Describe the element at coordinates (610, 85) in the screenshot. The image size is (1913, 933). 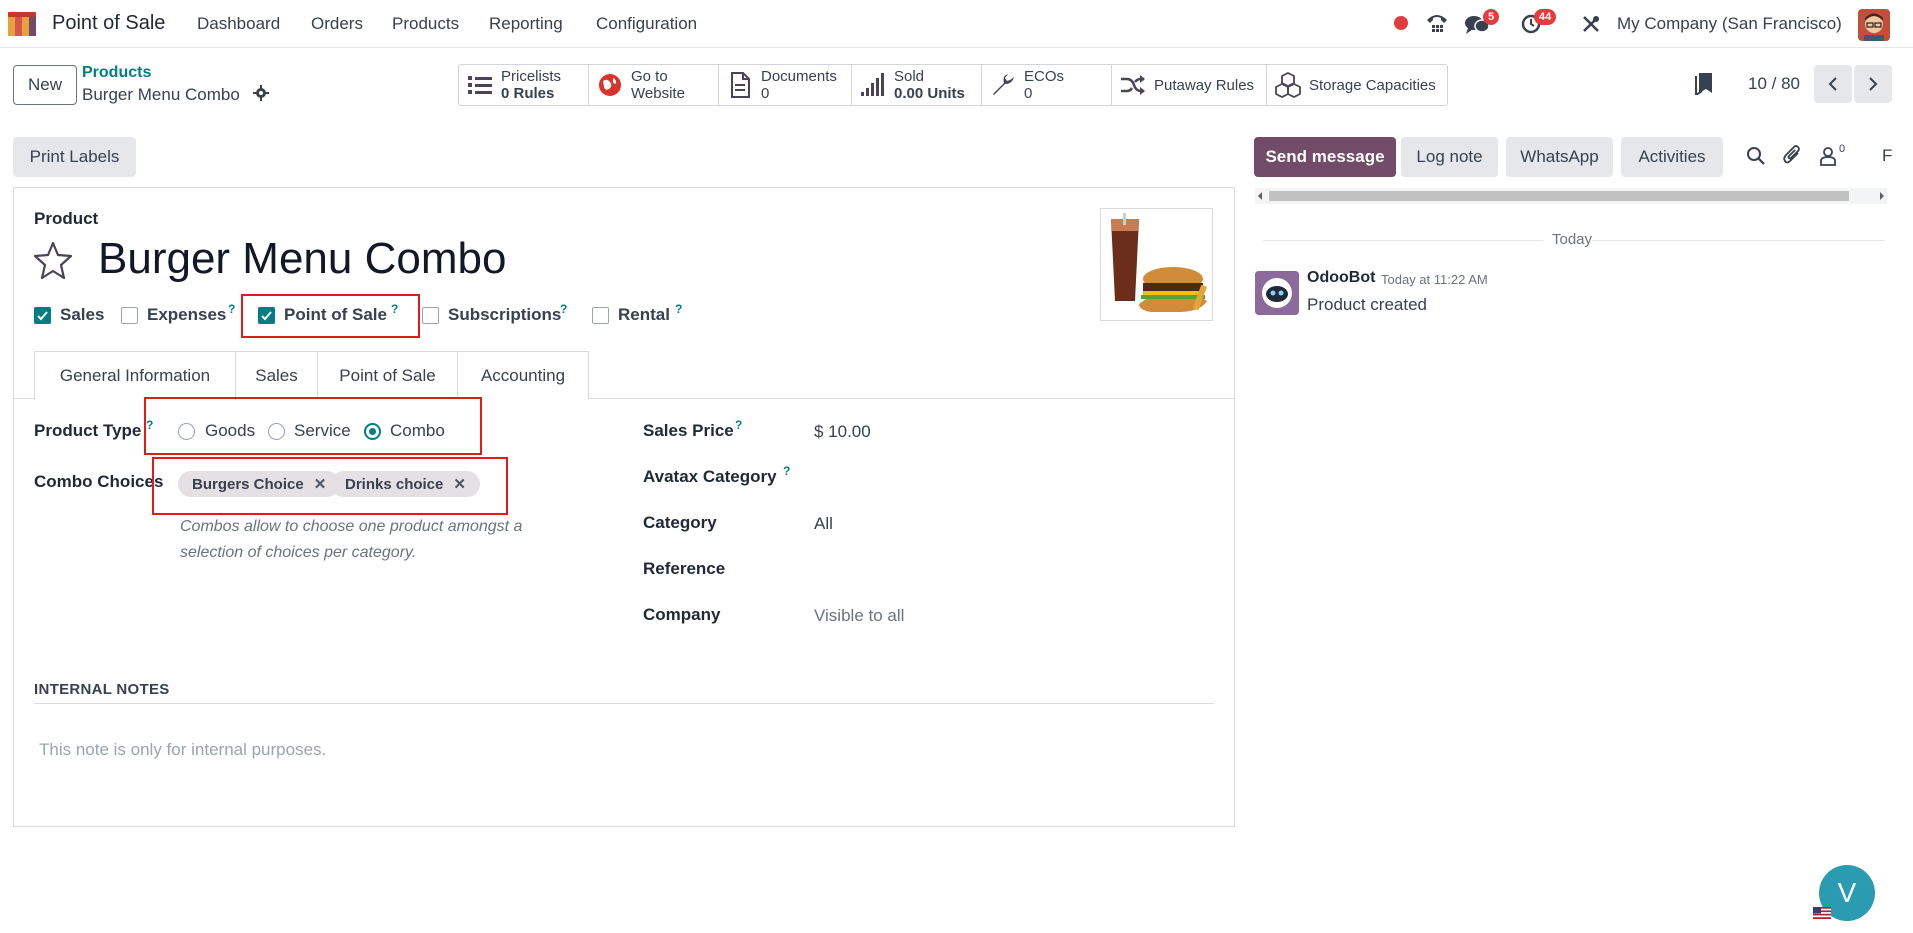
I see `globe-icon` at that location.